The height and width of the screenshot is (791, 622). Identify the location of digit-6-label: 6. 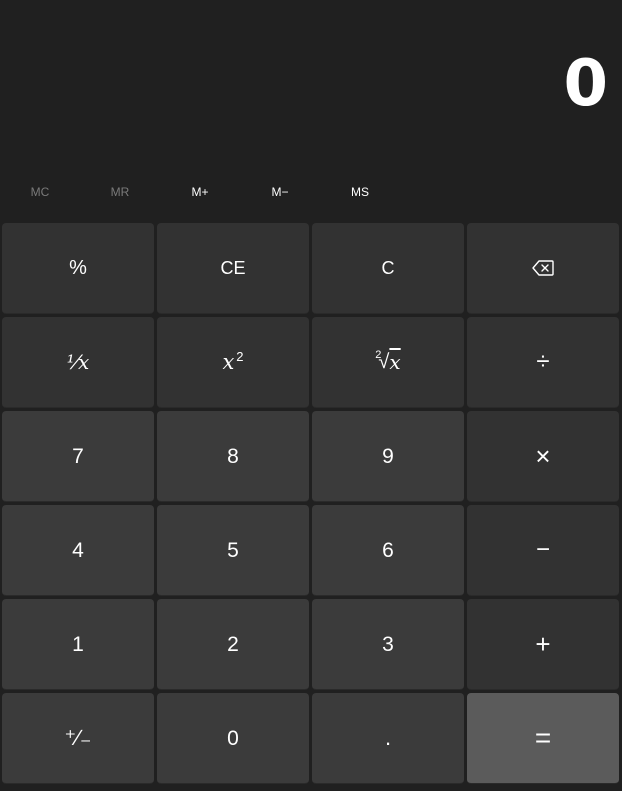
(388, 550).